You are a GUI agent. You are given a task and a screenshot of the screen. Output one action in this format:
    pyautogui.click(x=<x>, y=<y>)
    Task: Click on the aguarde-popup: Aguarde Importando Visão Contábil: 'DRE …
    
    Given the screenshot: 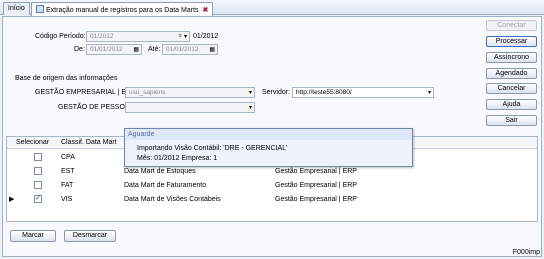 What is the action you would take?
    pyautogui.click(x=268, y=147)
    